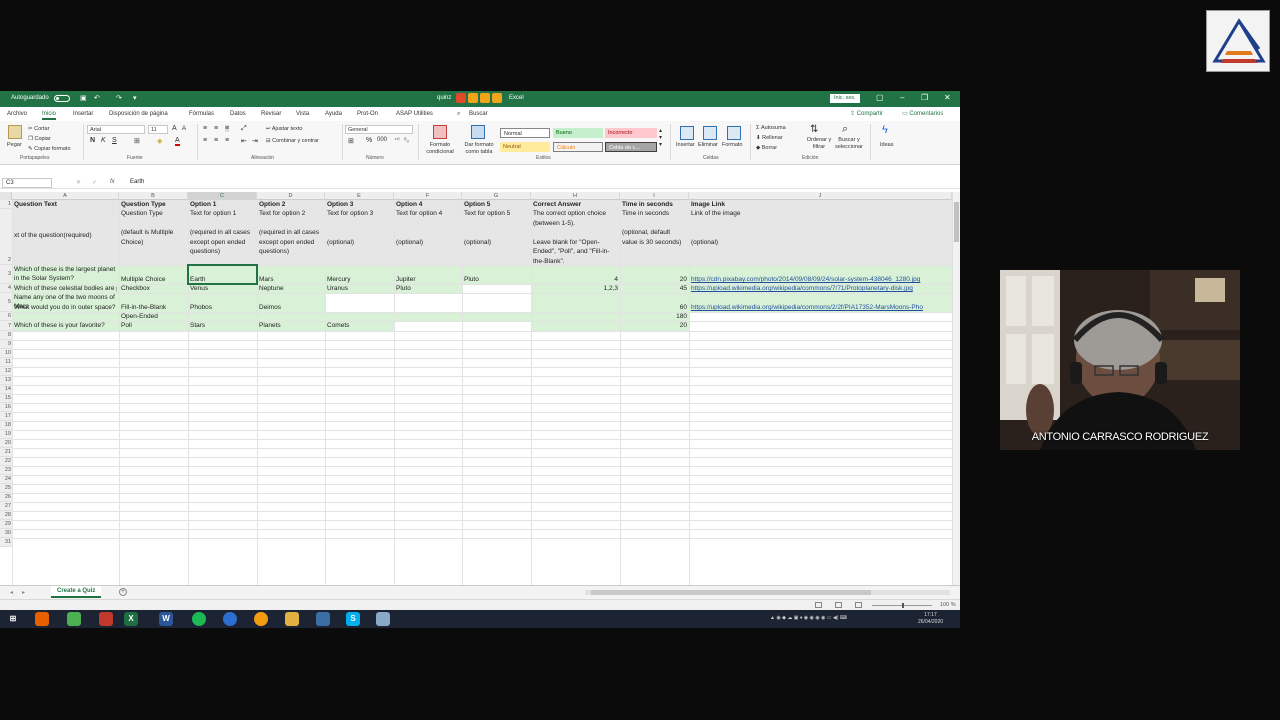 This screenshot has height=720, width=1280. What do you see at coordinates (687, 133) in the screenshot?
I see `insert-cells-icon` at bounding box center [687, 133].